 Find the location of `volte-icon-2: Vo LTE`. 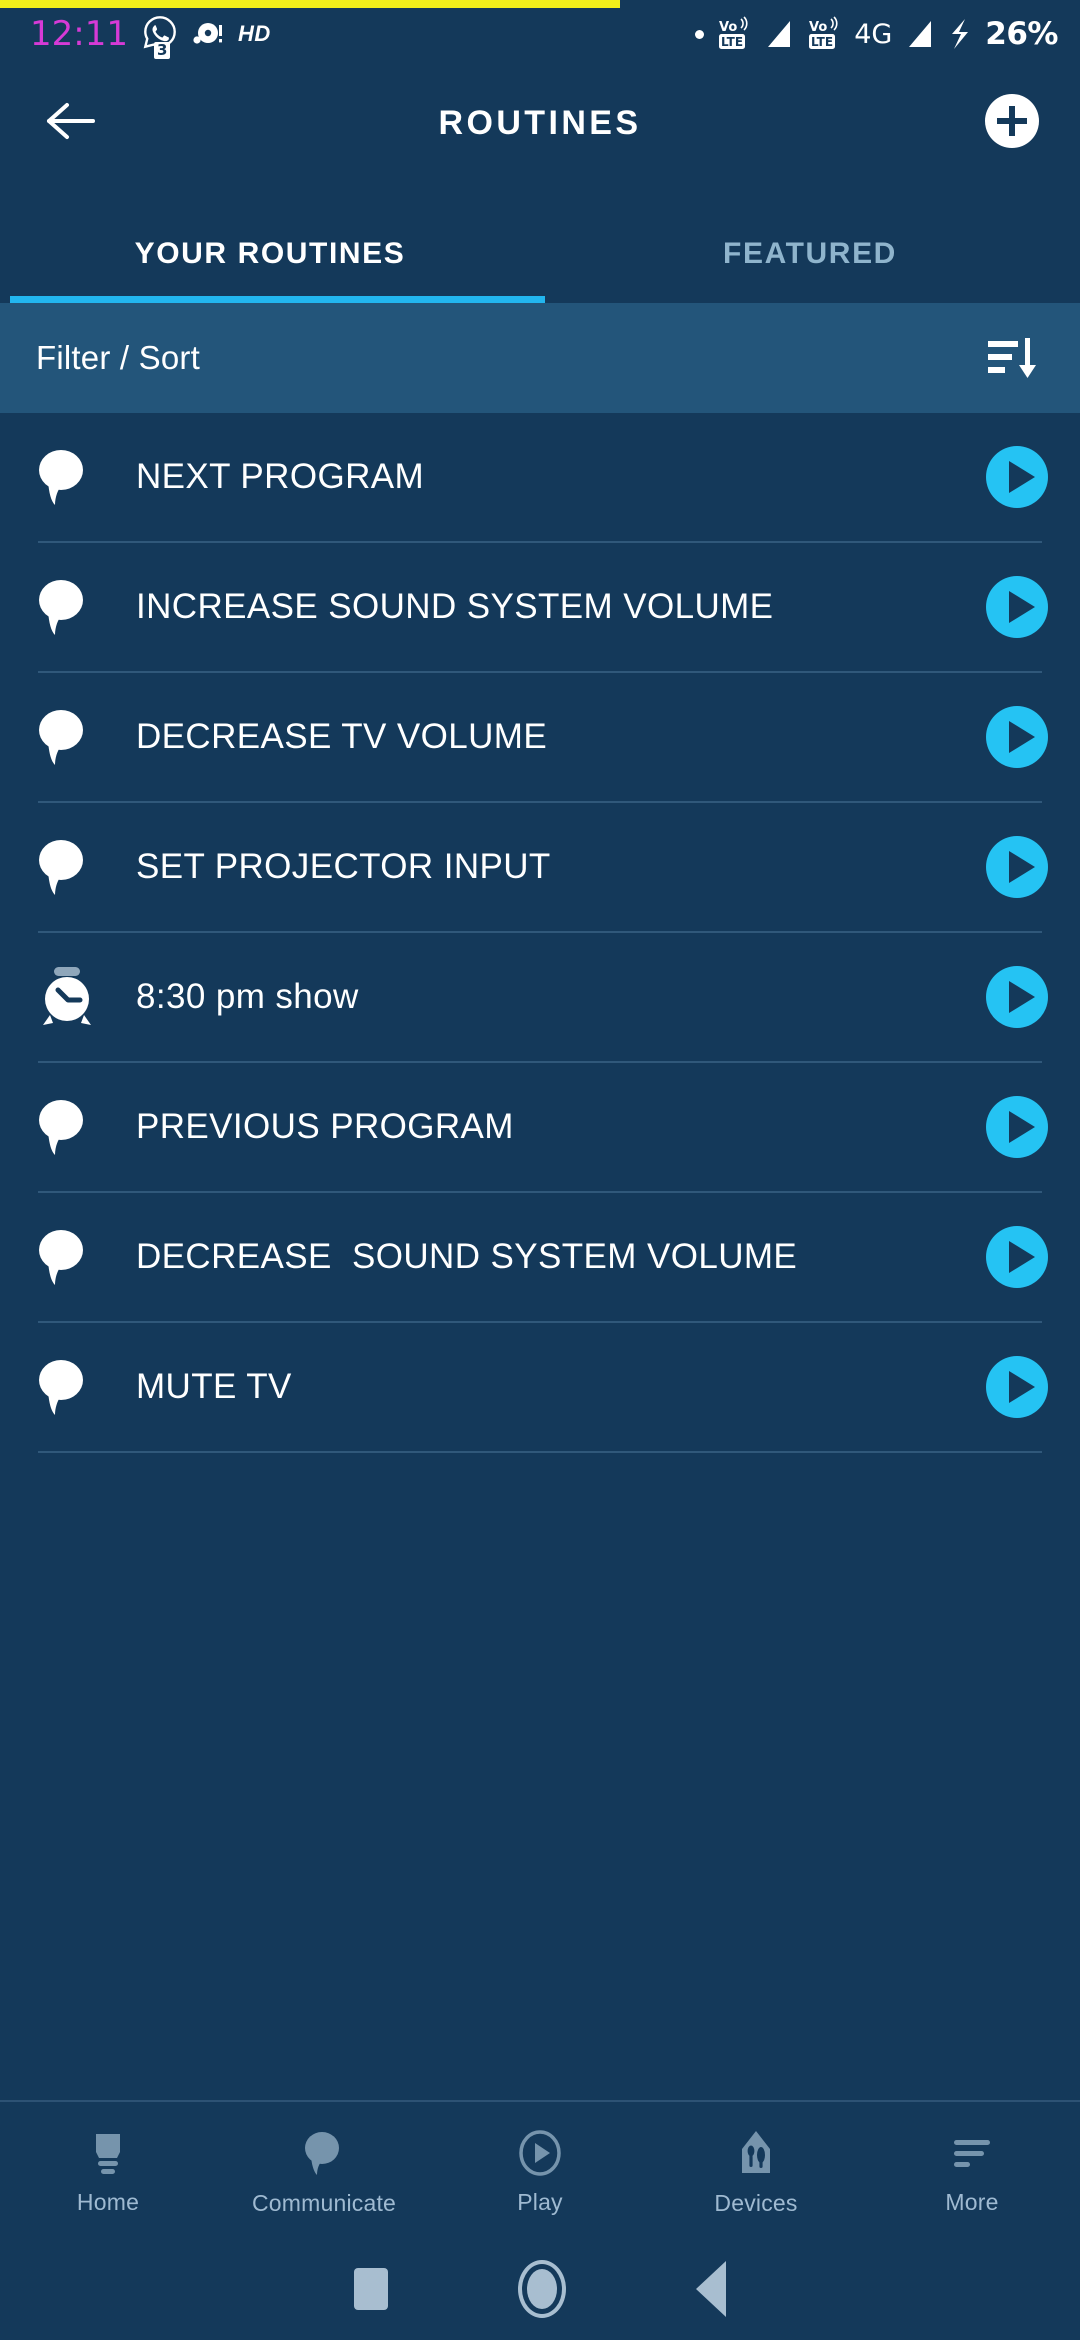

volte-icon-2: Vo LTE is located at coordinates (824, 34).